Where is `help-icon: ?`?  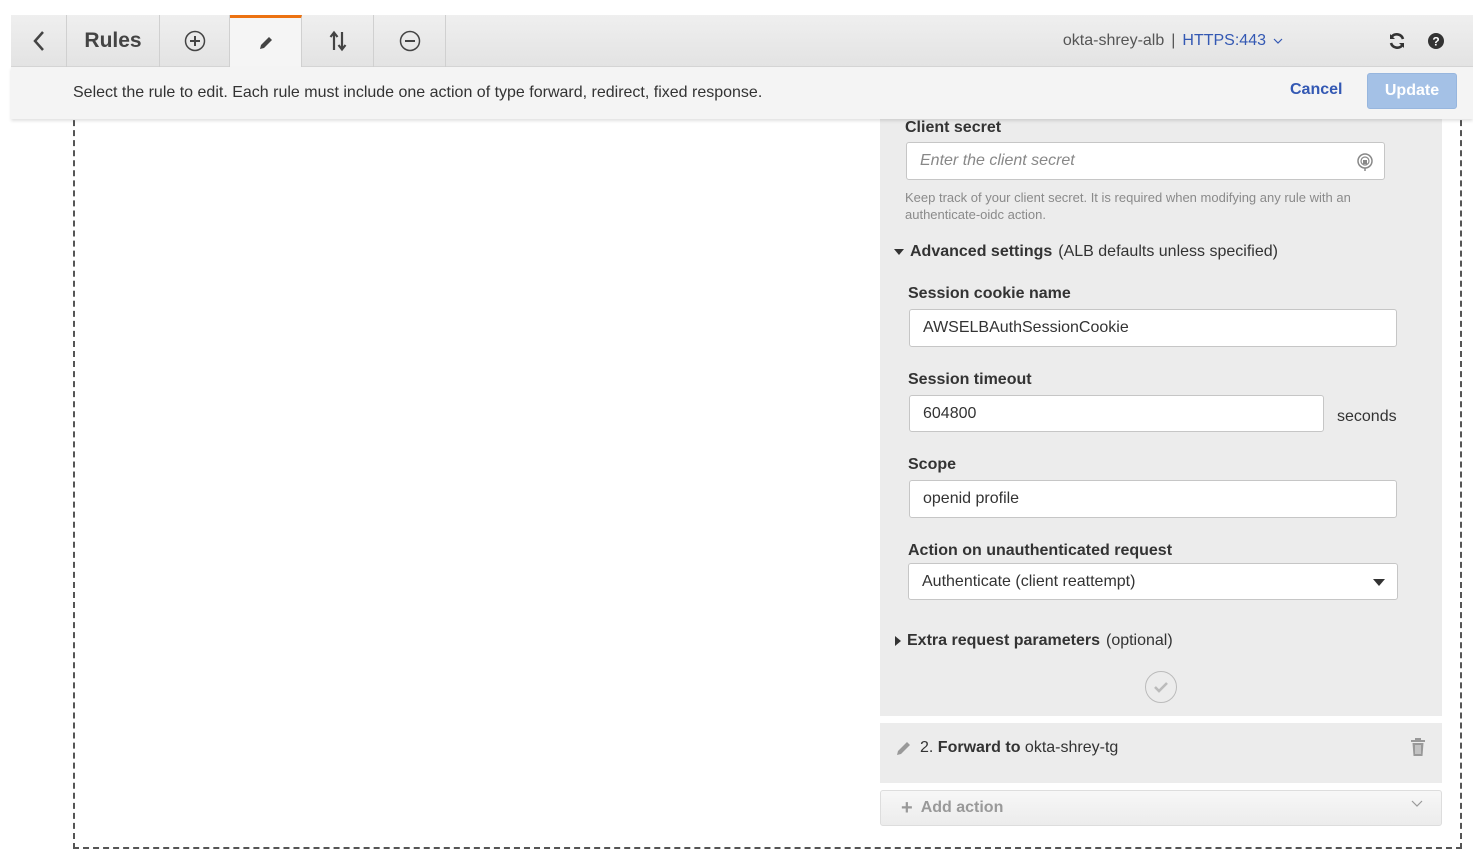
help-icon: ? is located at coordinates (1436, 41).